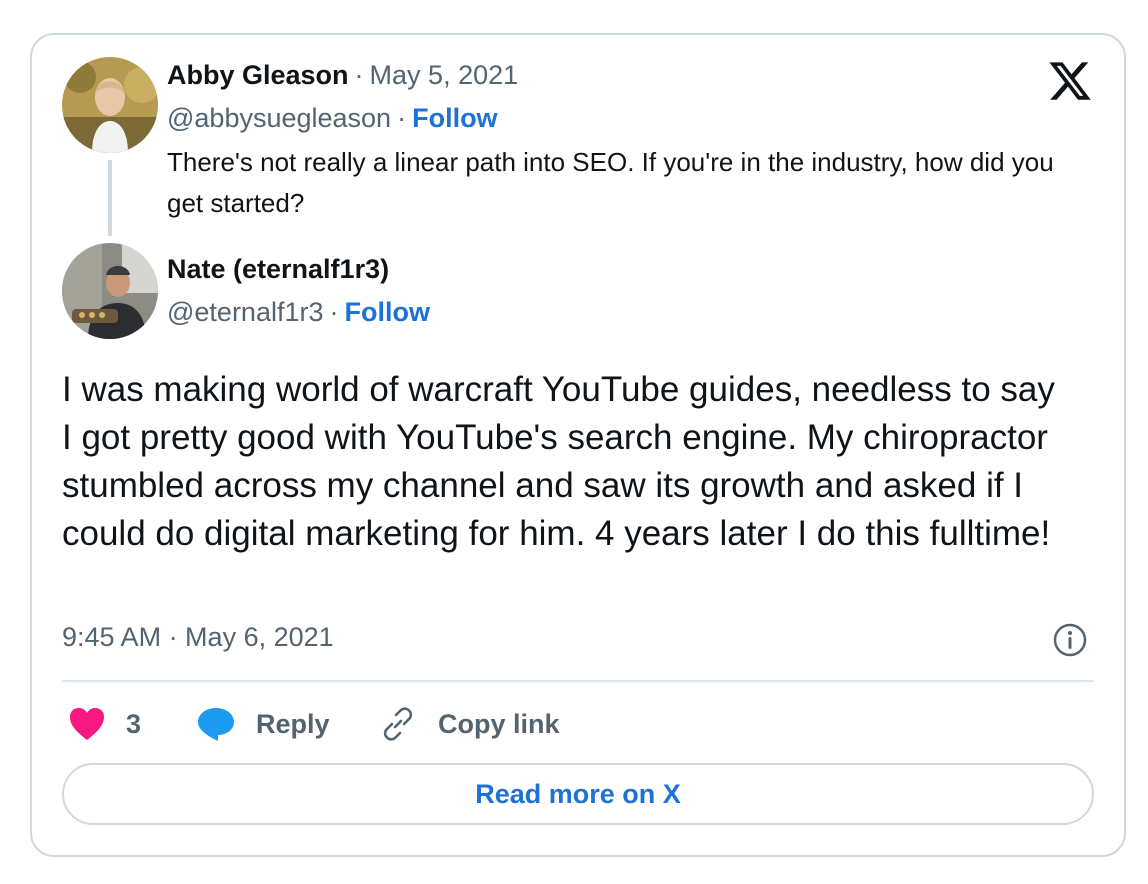 This screenshot has width=1148, height=884. I want to click on follow-abby-button: Follow, so click(454, 118).